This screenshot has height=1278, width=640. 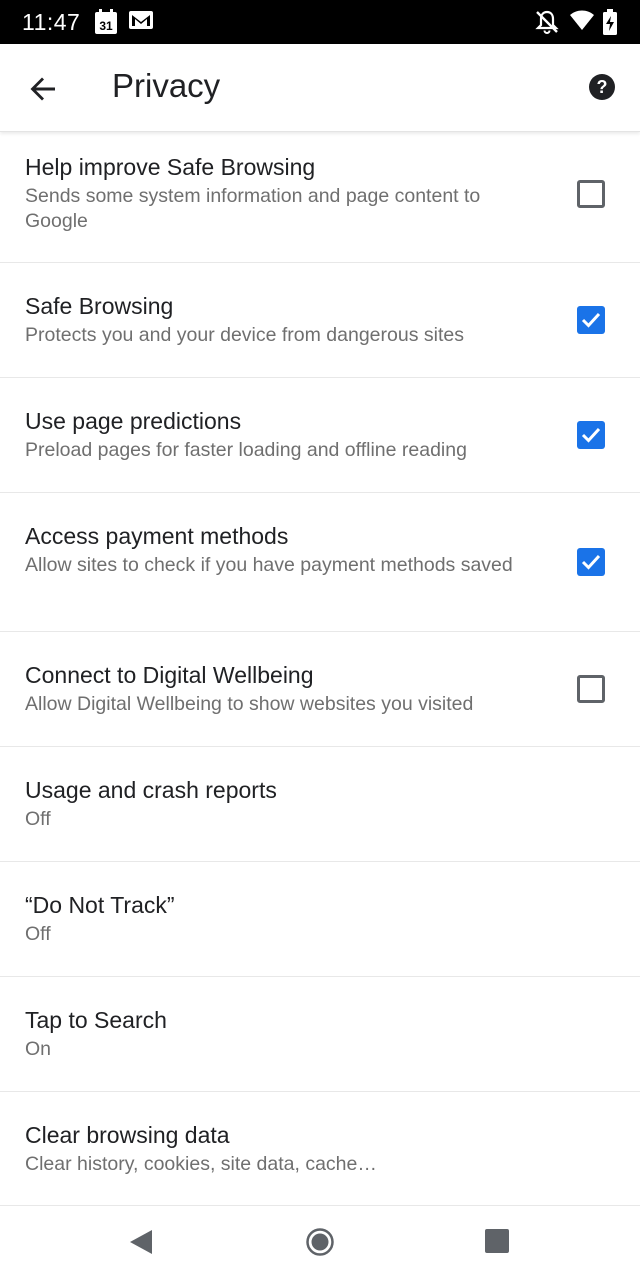 I want to click on connect-digital-wellbeing-checkbox, so click(x=591, y=689).